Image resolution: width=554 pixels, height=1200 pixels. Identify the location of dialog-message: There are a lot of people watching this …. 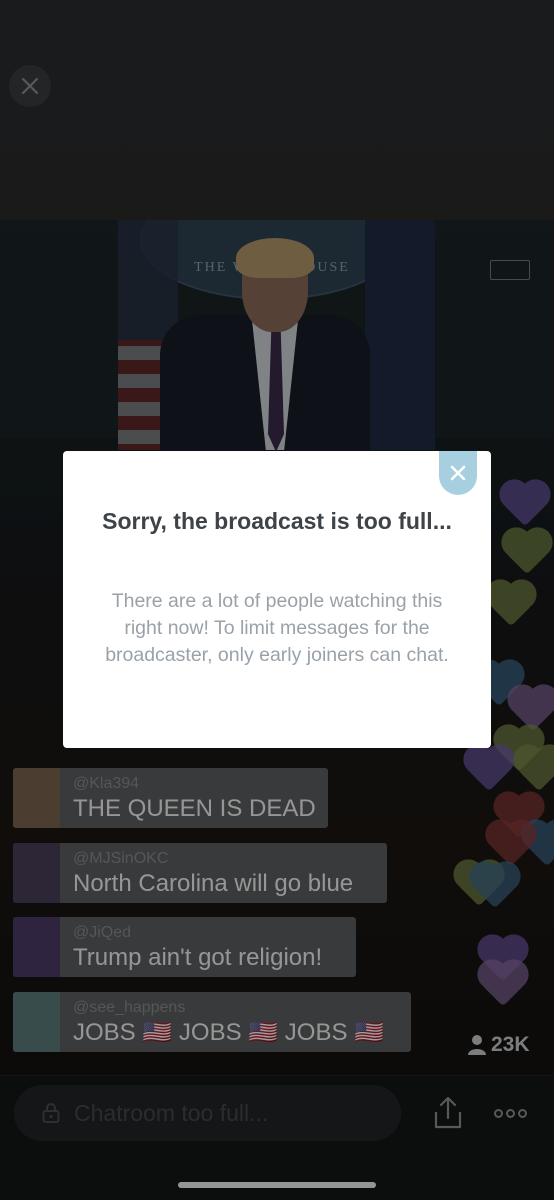
(277, 628).